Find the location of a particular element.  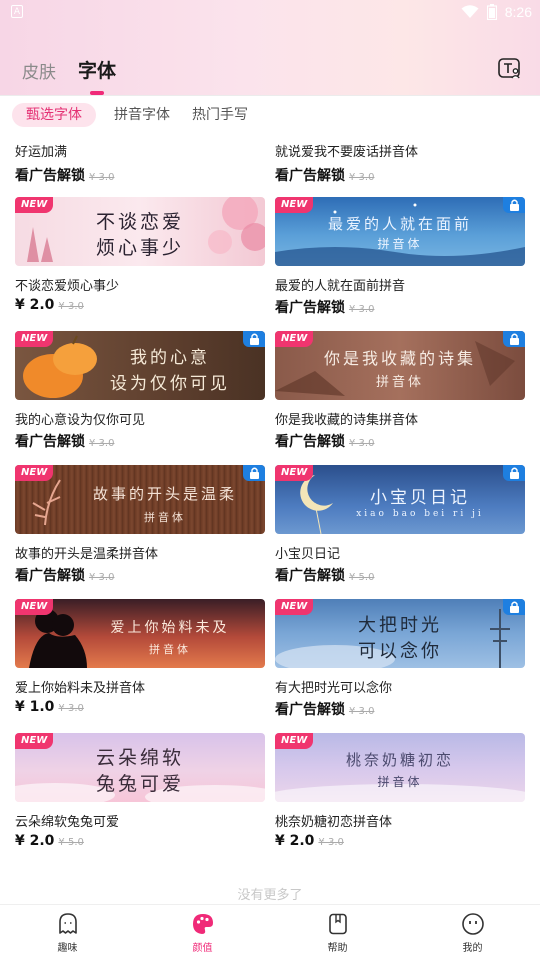

font-card: 云朵绵软 兔兔可爱 NEW 云朵绵软兔兔可爱 ¥ 2.0 ¥ 5.0 is located at coordinates (140, 793).